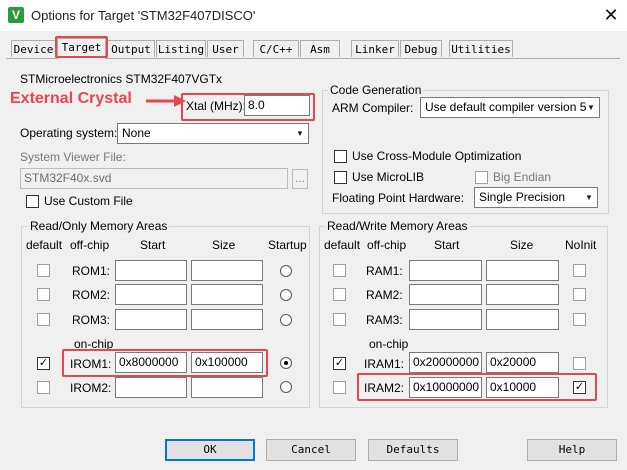 The height and width of the screenshot is (470, 627). Describe the element at coordinates (579, 363) in the screenshot. I see `iram1-noinit-checkbox` at that location.